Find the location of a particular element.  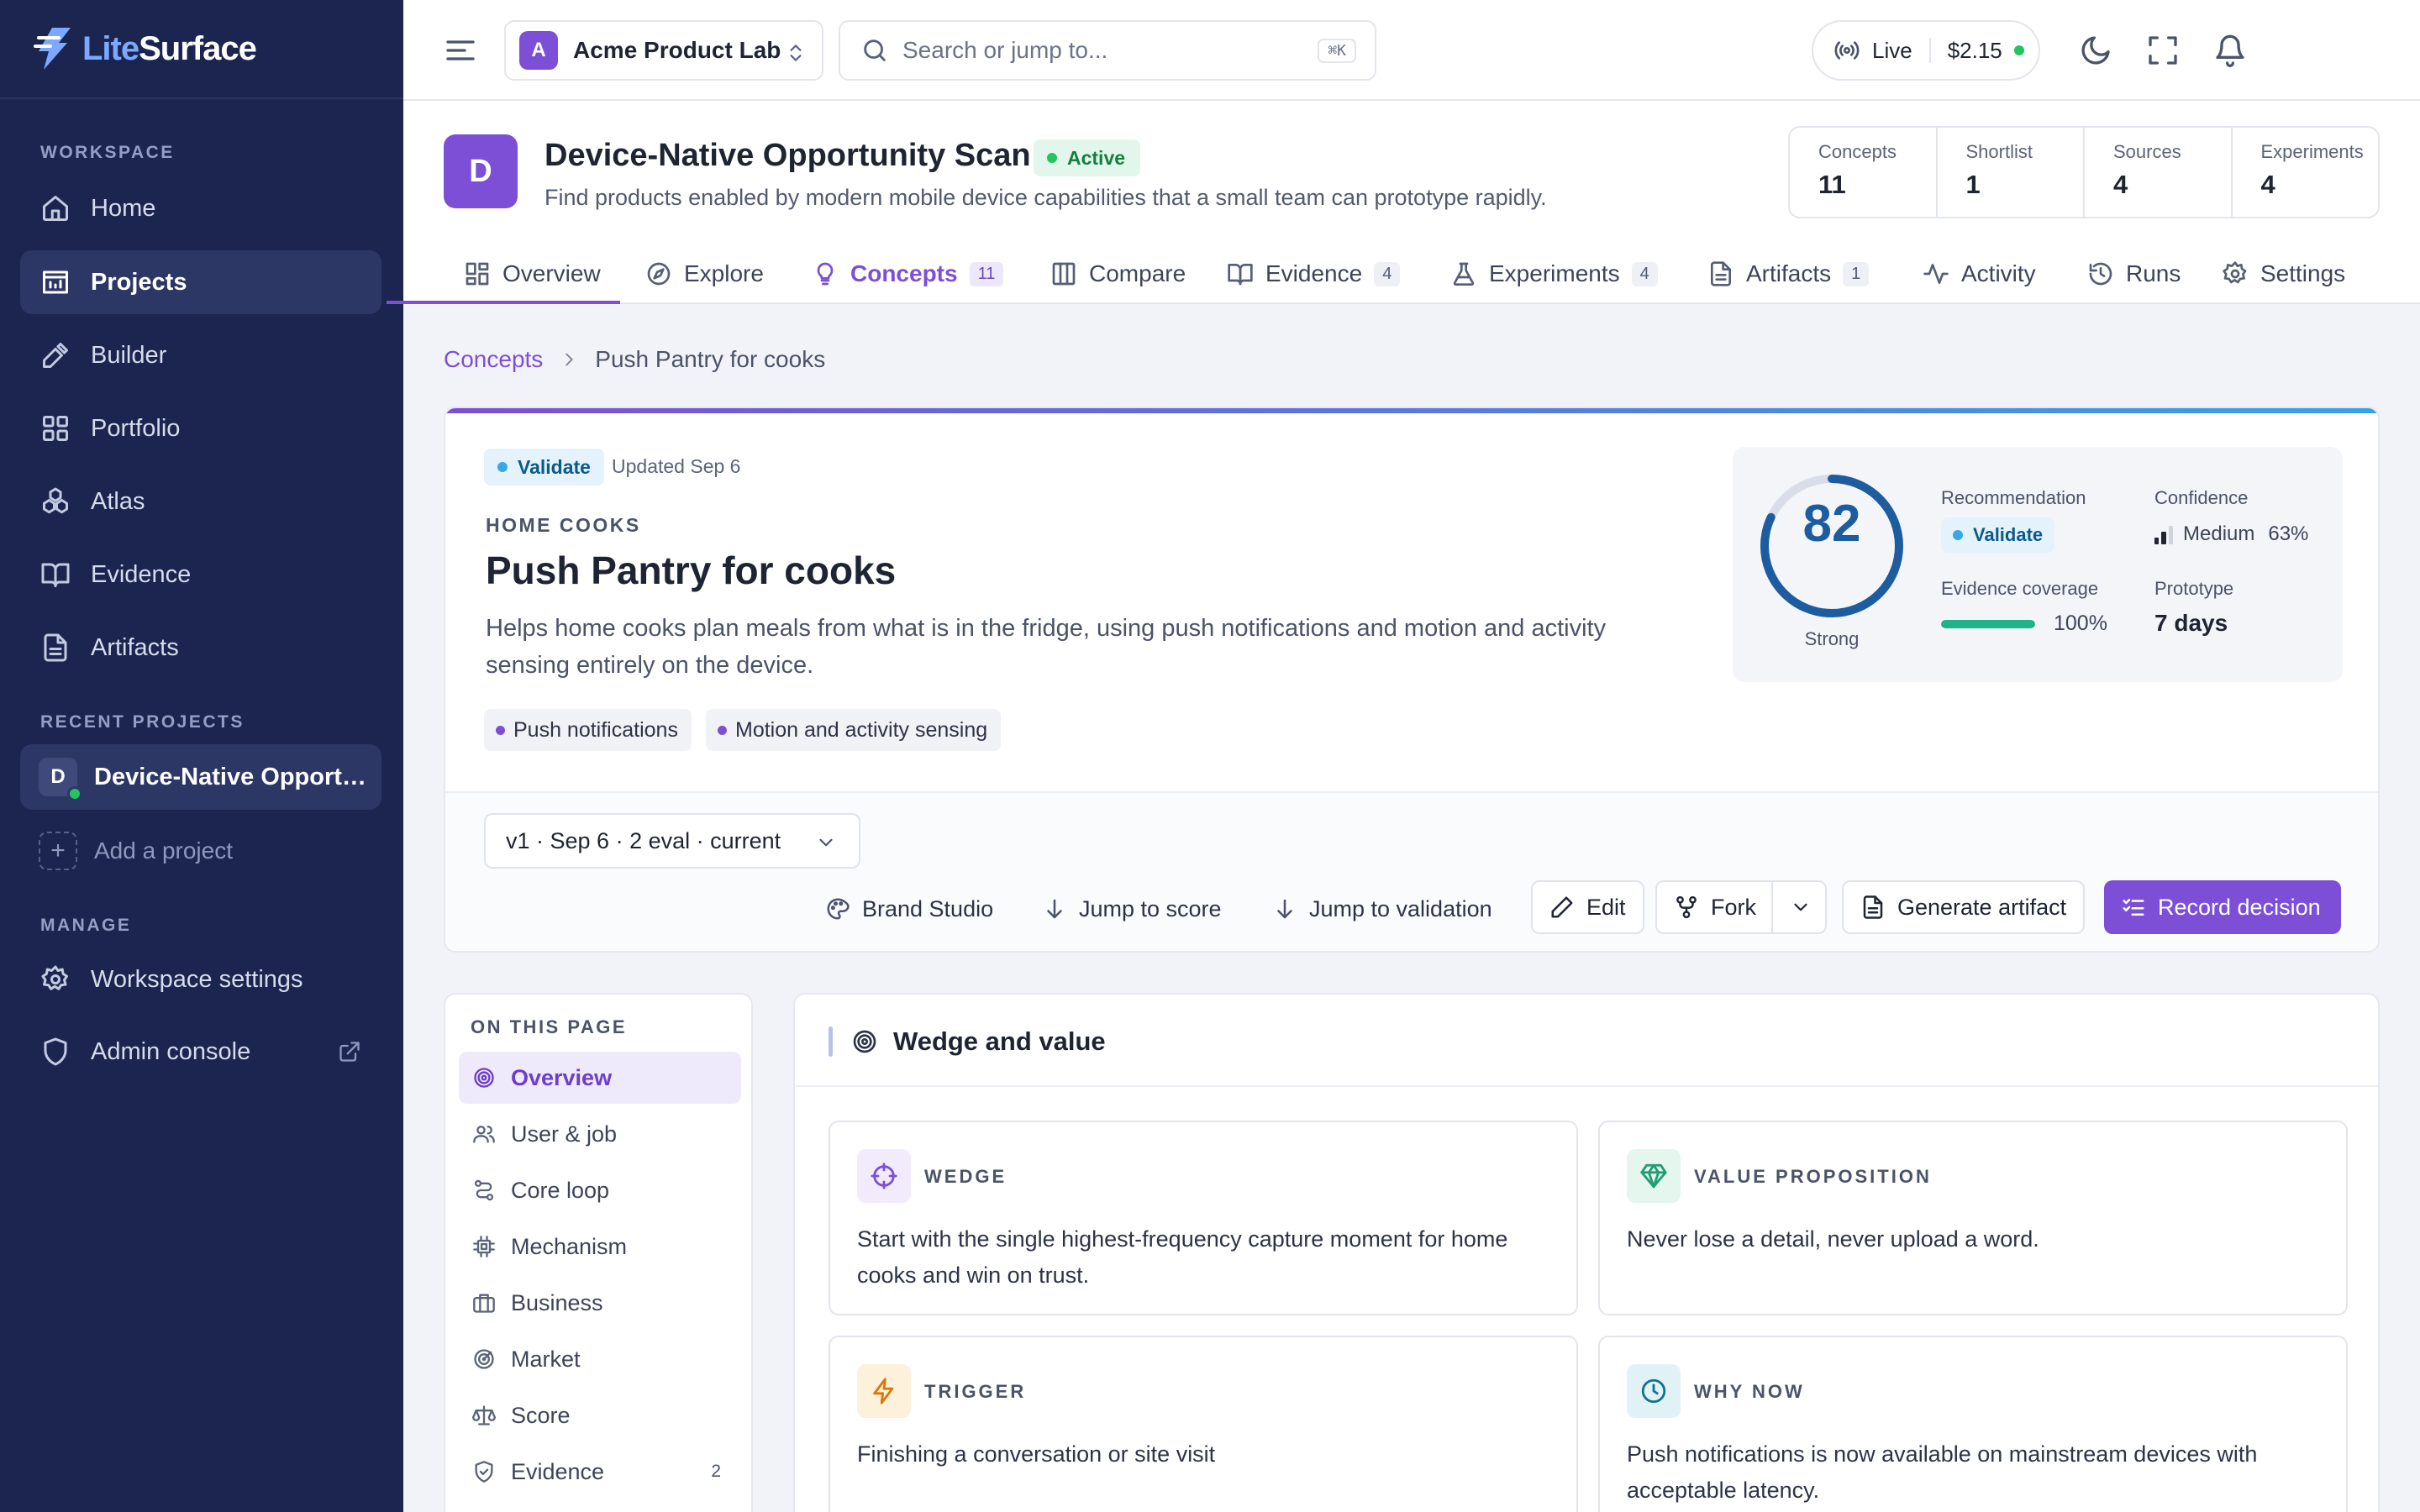

tab-artifacts: Artifacts 1 is located at coordinates (1789, 274).